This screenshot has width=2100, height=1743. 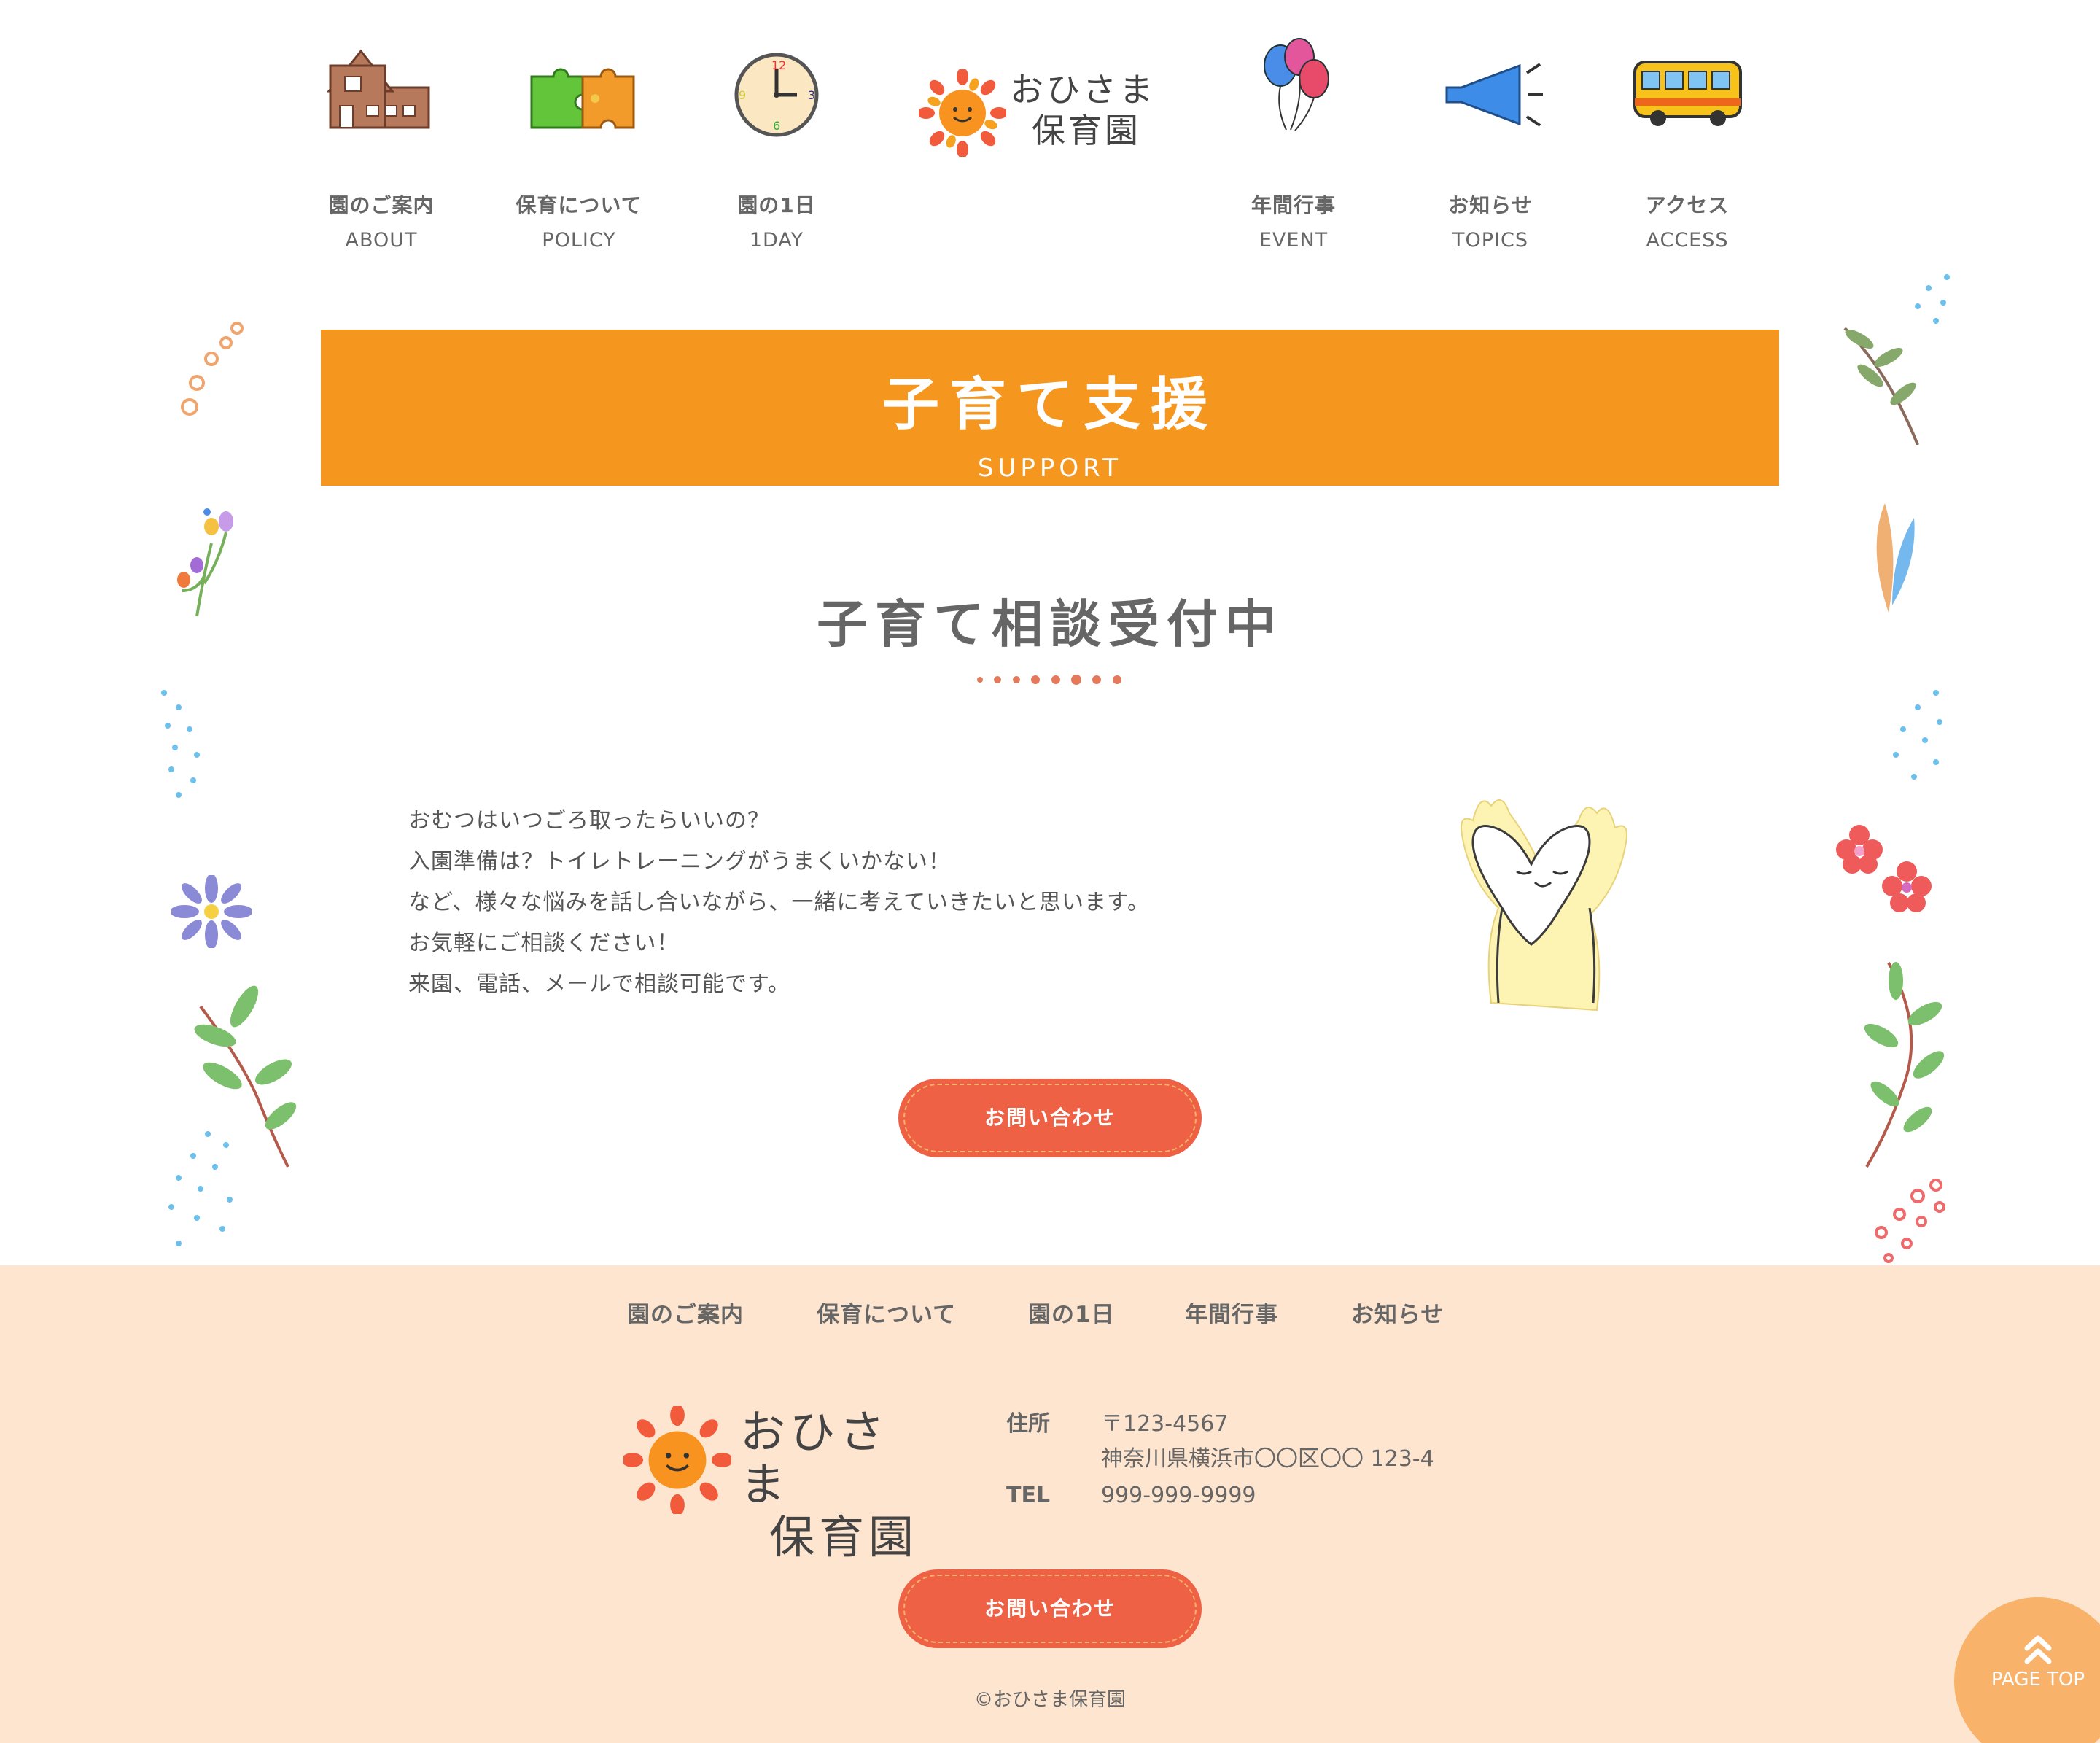 I want to click on banner-title: 子育て支援, so click(x=1050, y=405).